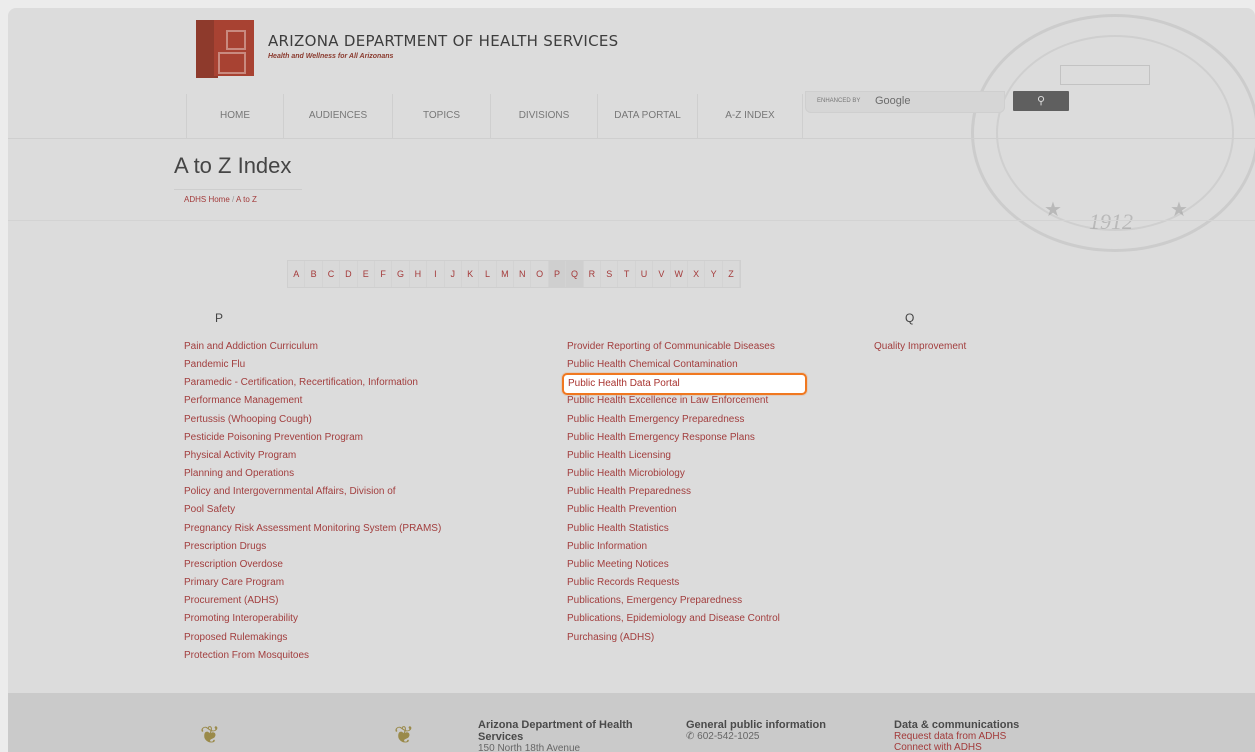 Image resolution: width=1255 pixels, height=752 pixels. I want to click on nav-topics: TOPICS, so click(441, 116).